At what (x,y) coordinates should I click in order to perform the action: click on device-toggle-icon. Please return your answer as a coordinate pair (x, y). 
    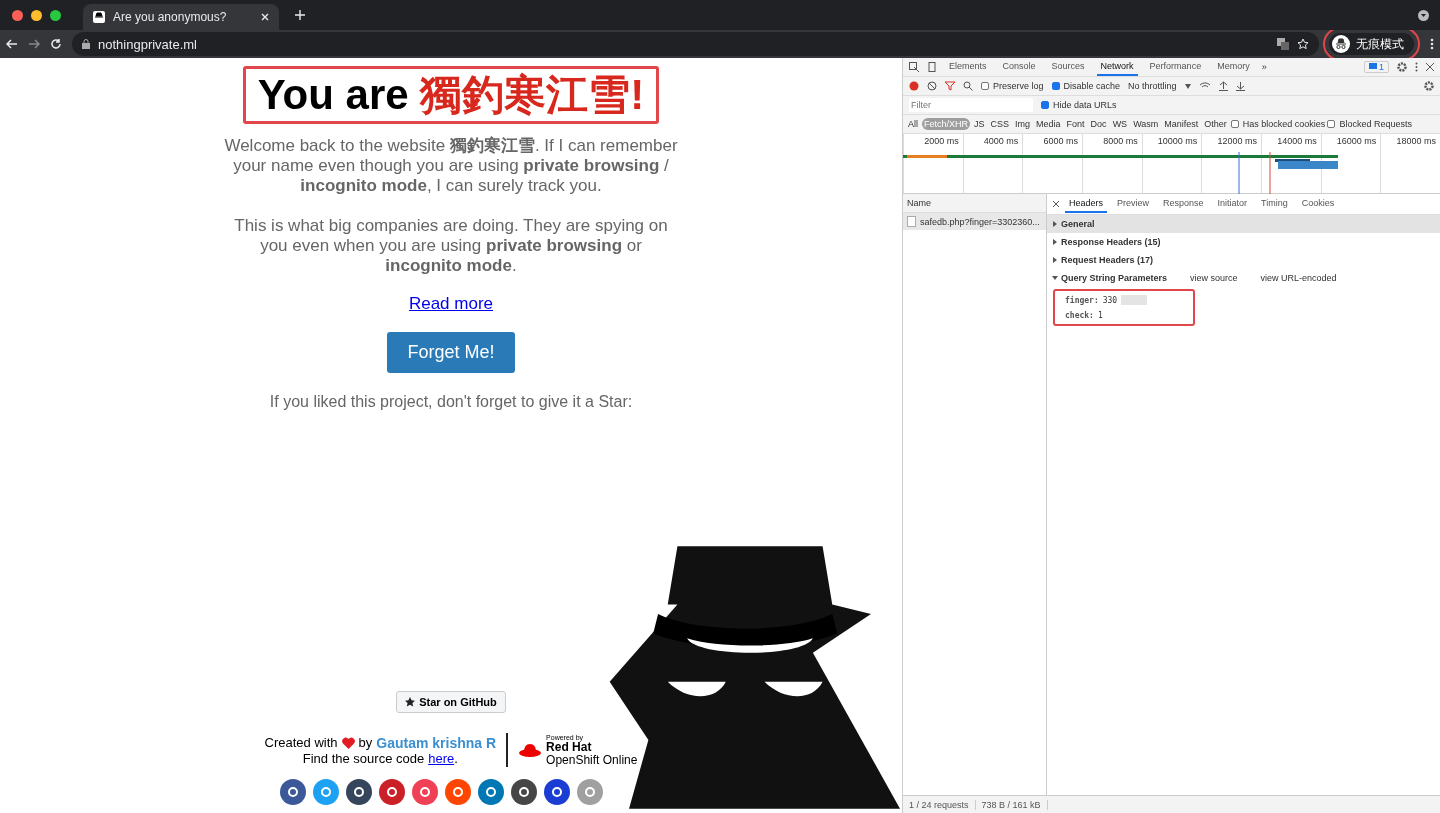
    Looking at the image, I should click on (932, 67).